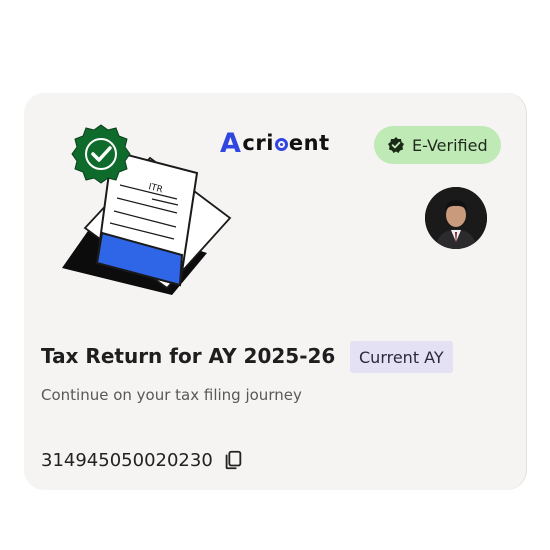 This screenshot has height=550, width=550. I want to click on e-verified-badge: E-Verified, so click(437, 145).